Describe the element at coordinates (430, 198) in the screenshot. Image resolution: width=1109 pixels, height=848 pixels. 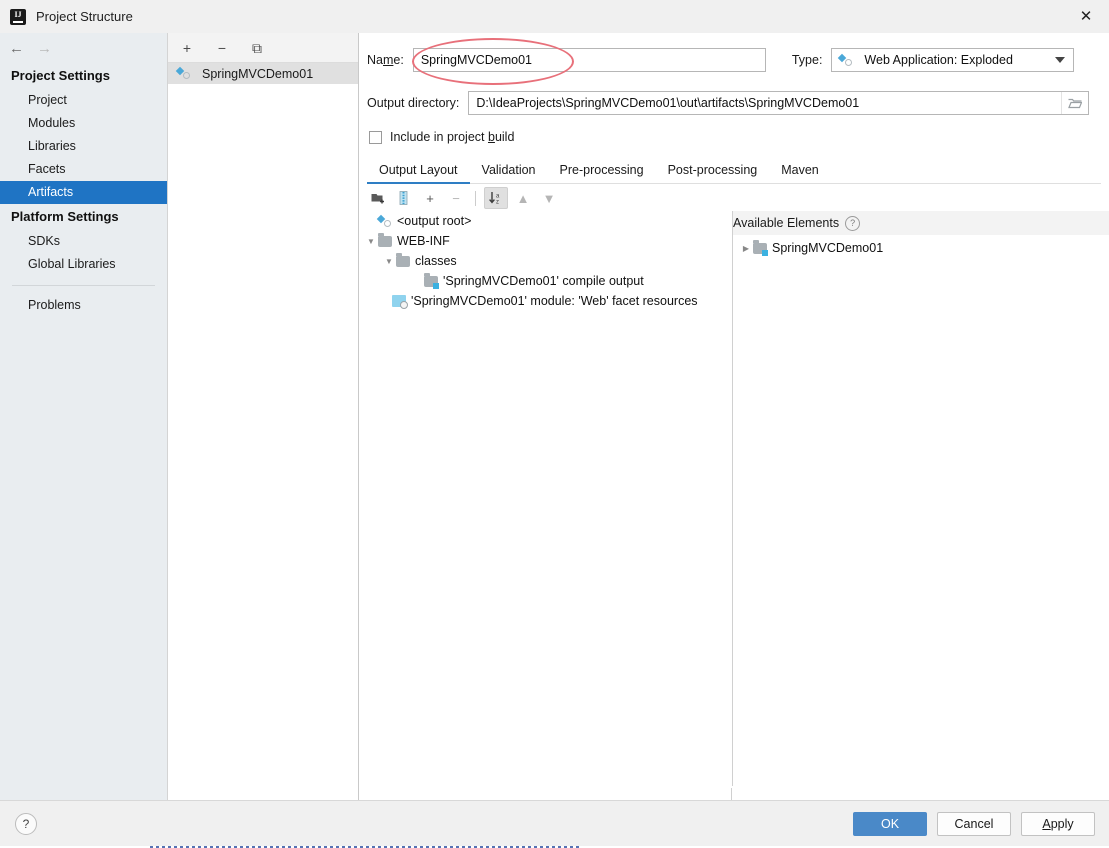
I see `add-icon: +` at that location.